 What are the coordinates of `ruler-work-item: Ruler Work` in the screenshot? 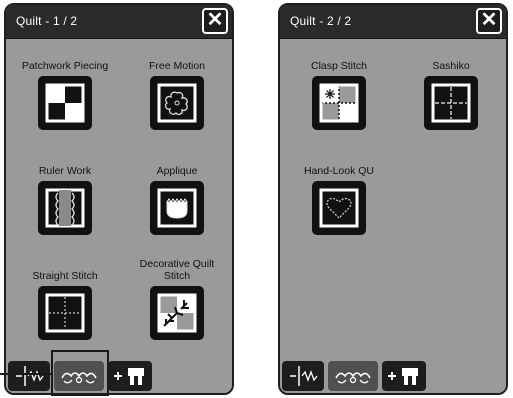 It's located at (65, 194).